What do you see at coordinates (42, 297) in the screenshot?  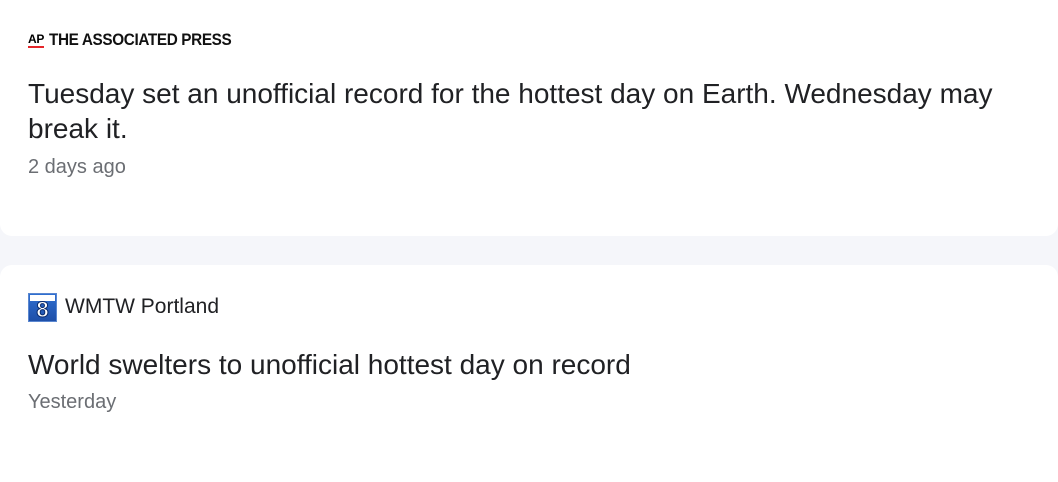 I see `logo-top-band` at bounding box center [42, 297].